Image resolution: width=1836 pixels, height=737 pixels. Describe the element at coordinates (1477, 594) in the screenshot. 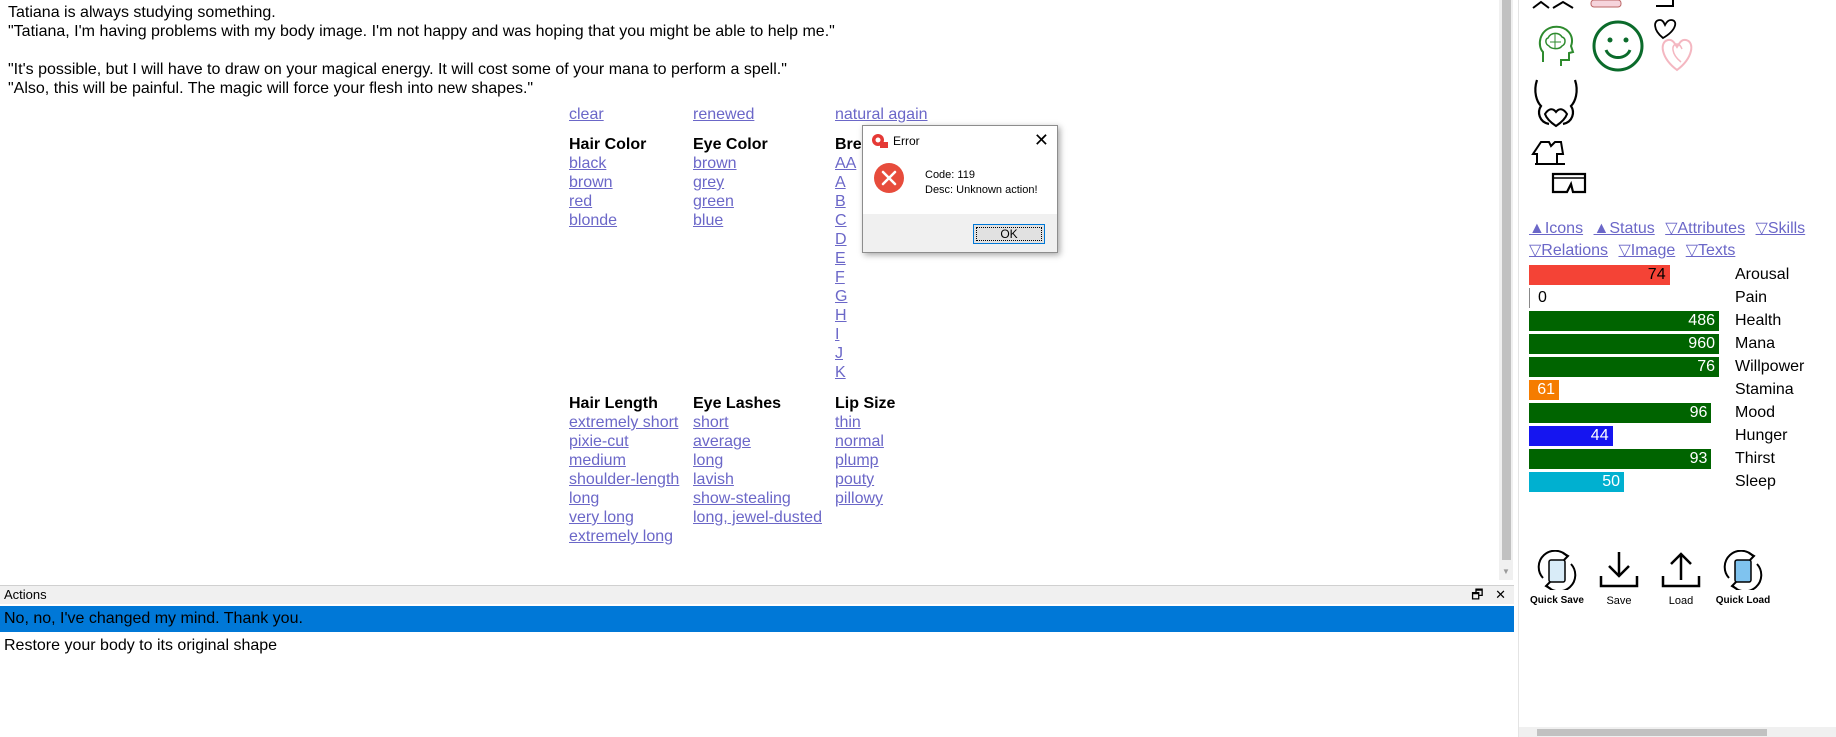

I see `restore-window-icon: 🗗` at that location.